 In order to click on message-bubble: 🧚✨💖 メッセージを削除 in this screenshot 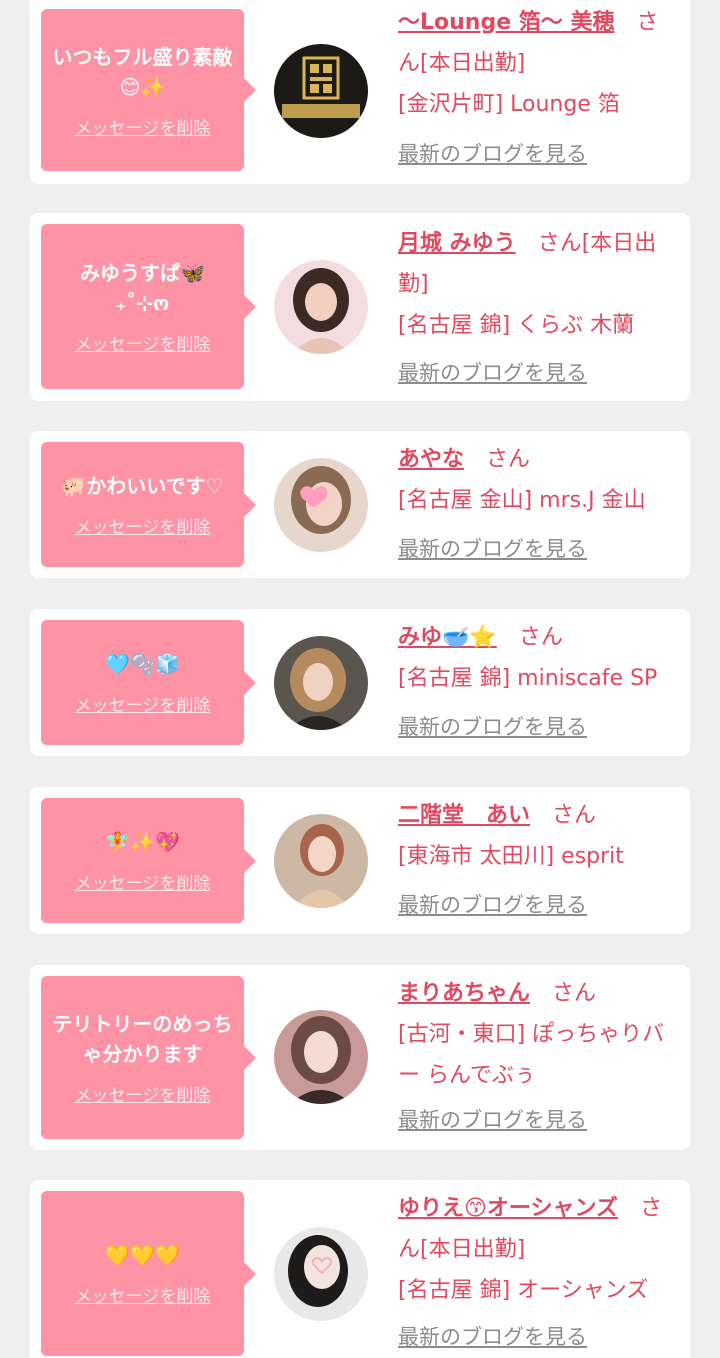, I will do `click(148, 860)`.